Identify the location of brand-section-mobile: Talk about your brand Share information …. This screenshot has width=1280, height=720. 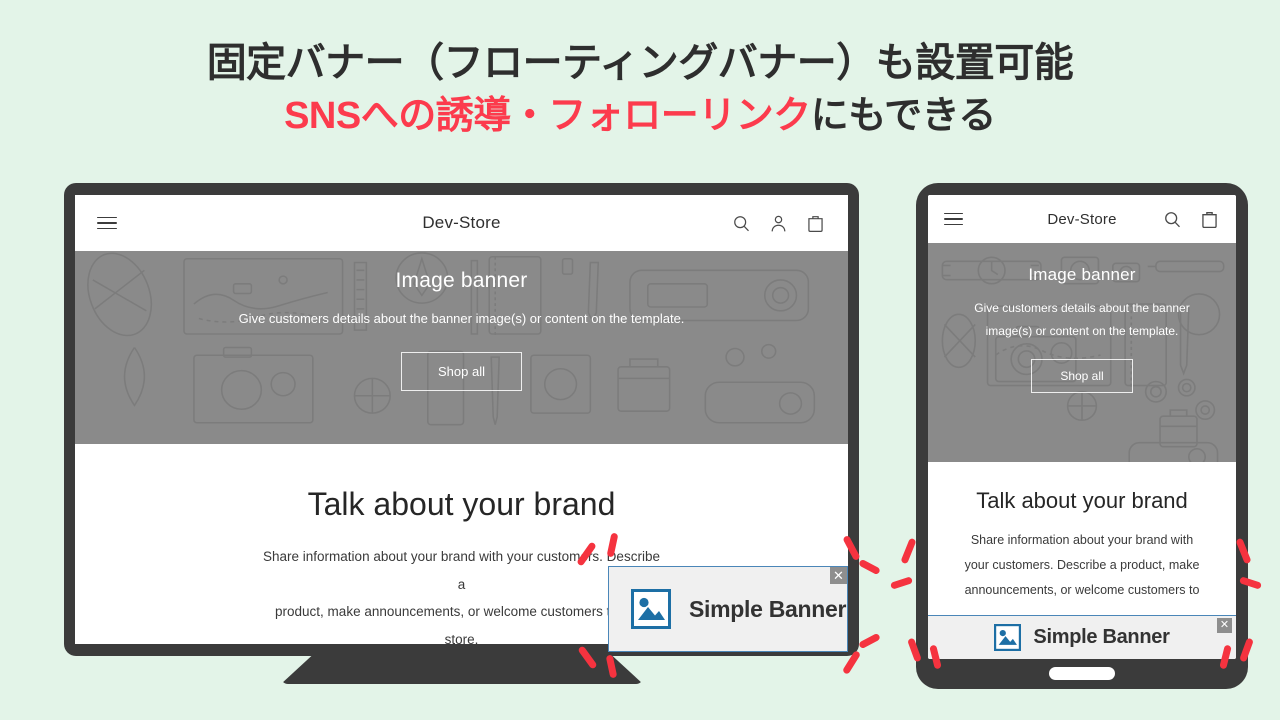
(1082, 532).